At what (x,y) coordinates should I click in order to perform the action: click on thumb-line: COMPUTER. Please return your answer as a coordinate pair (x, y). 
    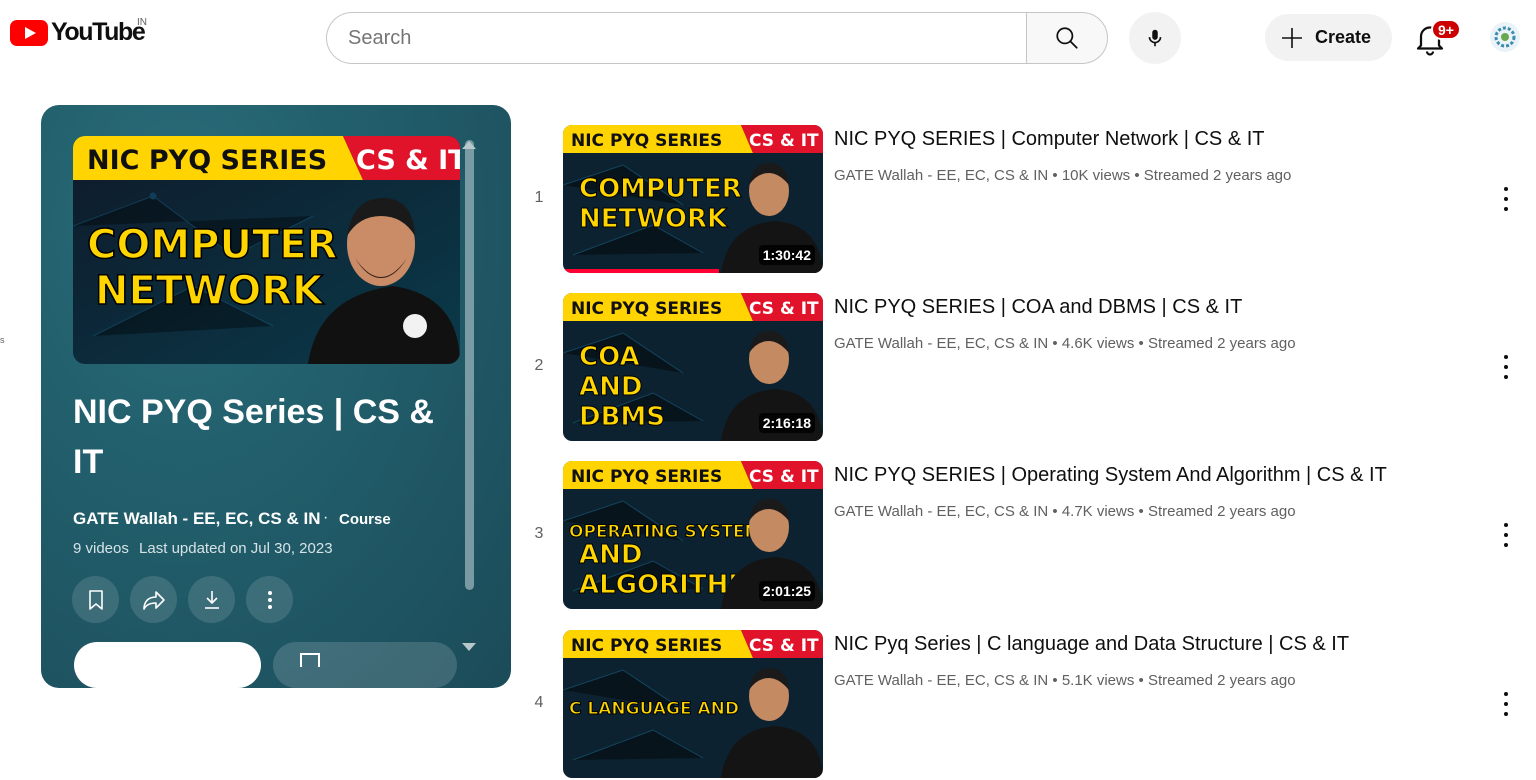
    Looking at the image, I should click on (660, 189).